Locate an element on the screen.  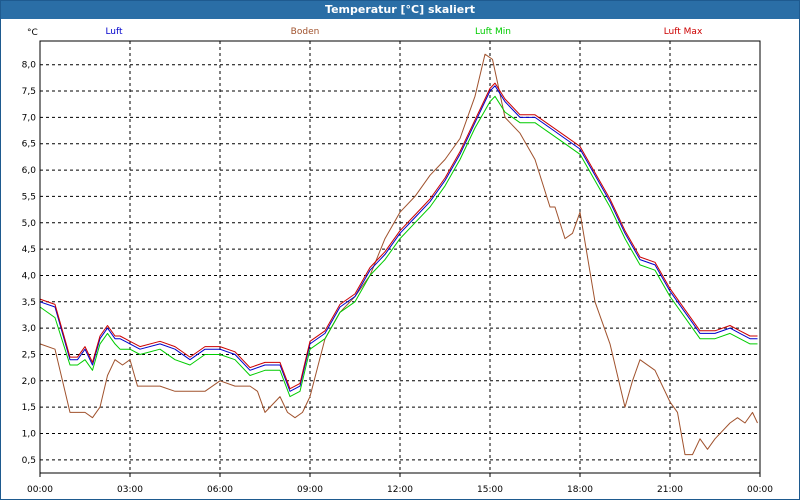
legend-entry: Luft Min is located at coordinates (493, 32).